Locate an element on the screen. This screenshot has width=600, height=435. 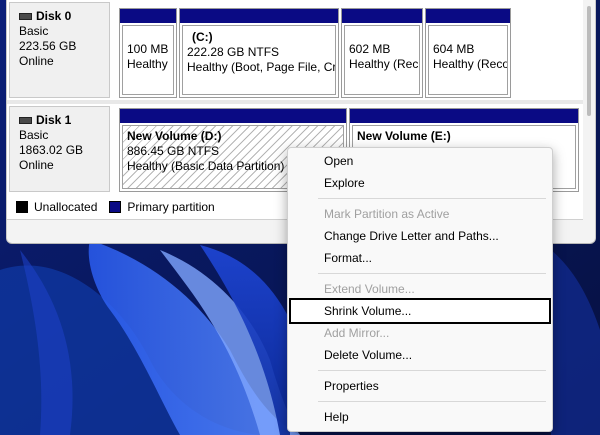
legend-swatch-primary is located at coordinates (115, 207).